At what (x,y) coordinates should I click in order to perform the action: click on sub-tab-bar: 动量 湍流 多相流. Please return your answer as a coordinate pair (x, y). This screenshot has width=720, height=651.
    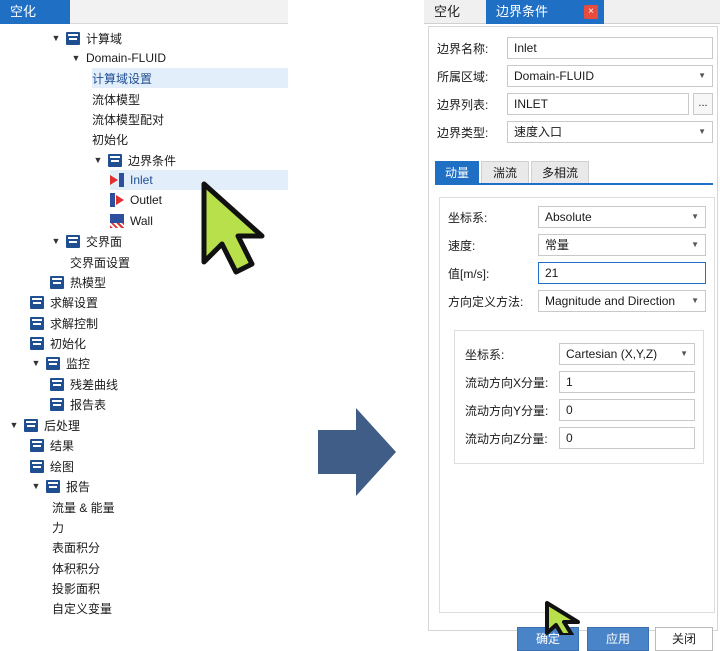
    Looking at the image, I should click on (574, 173).